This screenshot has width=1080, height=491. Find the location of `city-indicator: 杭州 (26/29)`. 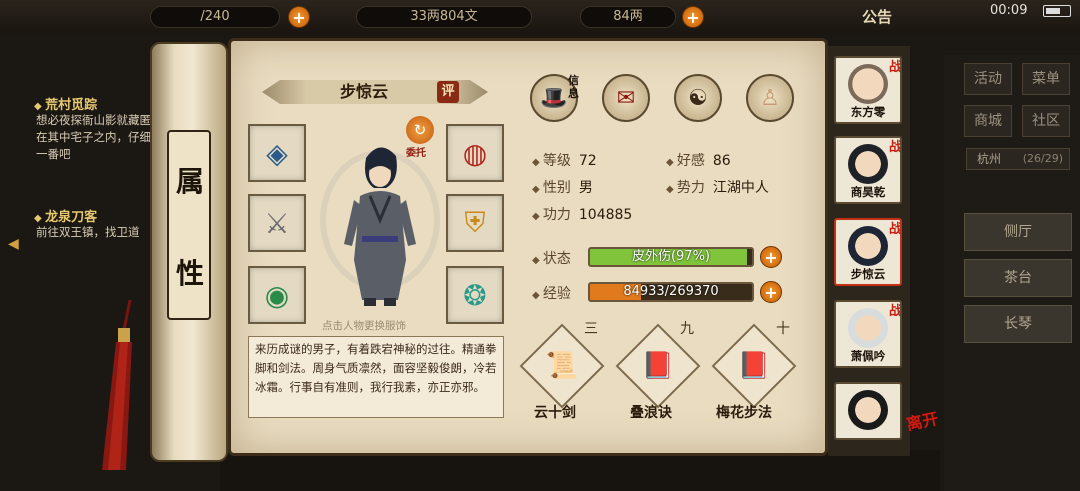

city-indicator: 杭州 (26/29) is located at coordinates (1018, 159).